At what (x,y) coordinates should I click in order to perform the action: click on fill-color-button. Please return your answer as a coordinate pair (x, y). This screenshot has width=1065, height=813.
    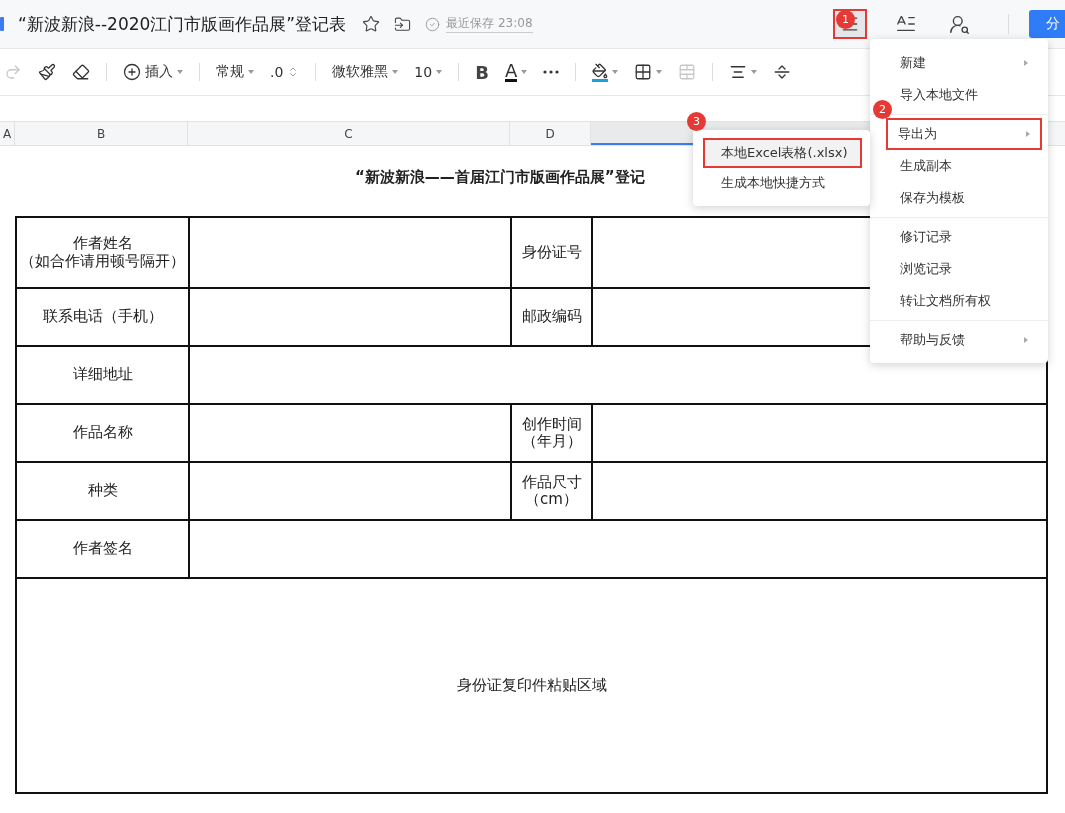
    Looking at the image, I should click on (605, 72).